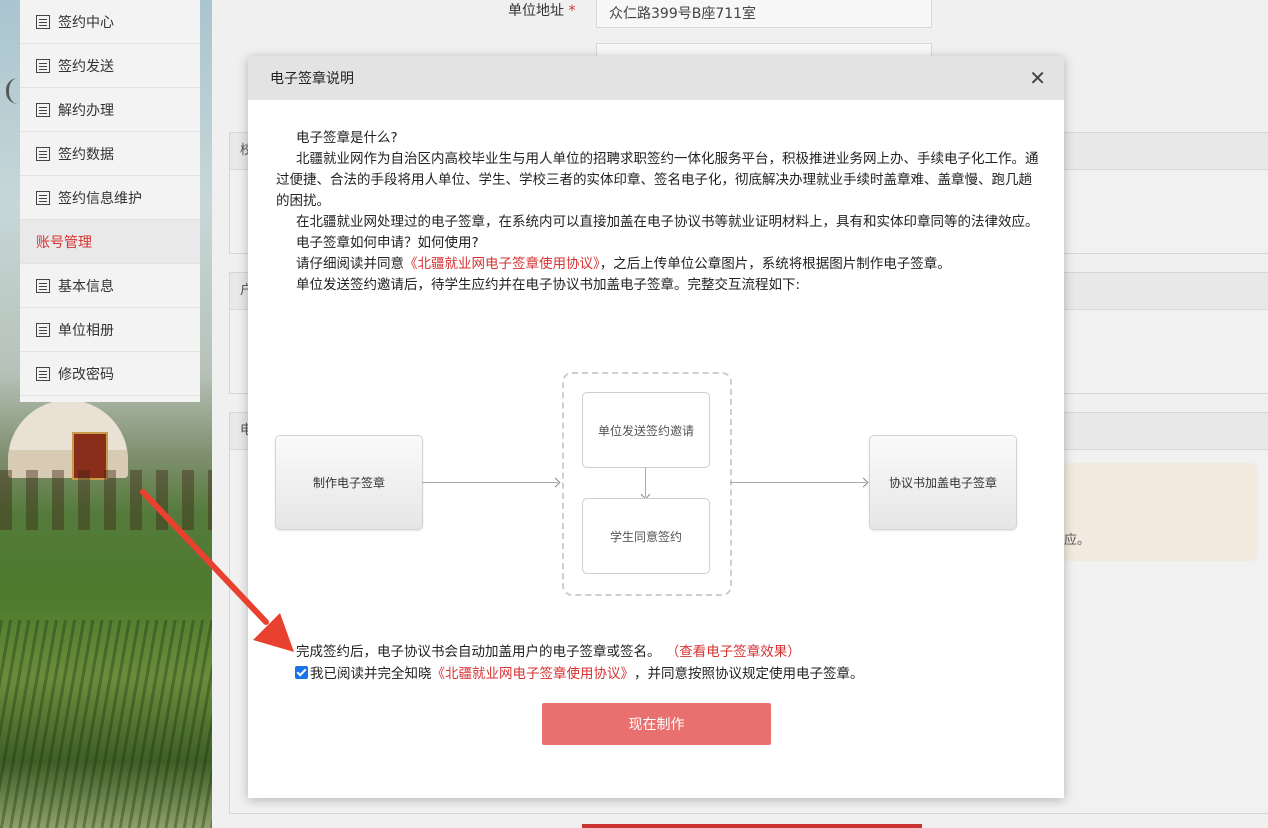  Describe the element at coordinates (86, 330) in the screenshot. I see `sidebar-item-label: 单位相册` at that location.